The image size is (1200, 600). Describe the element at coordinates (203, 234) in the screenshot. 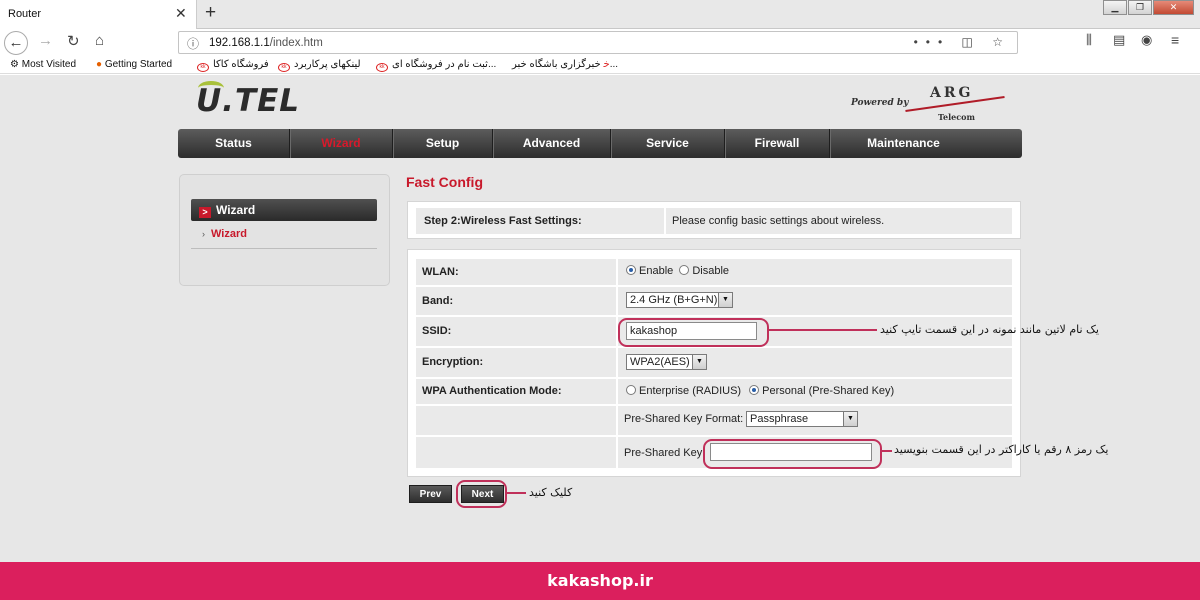

I see `arrow-icon: ›` at that location.